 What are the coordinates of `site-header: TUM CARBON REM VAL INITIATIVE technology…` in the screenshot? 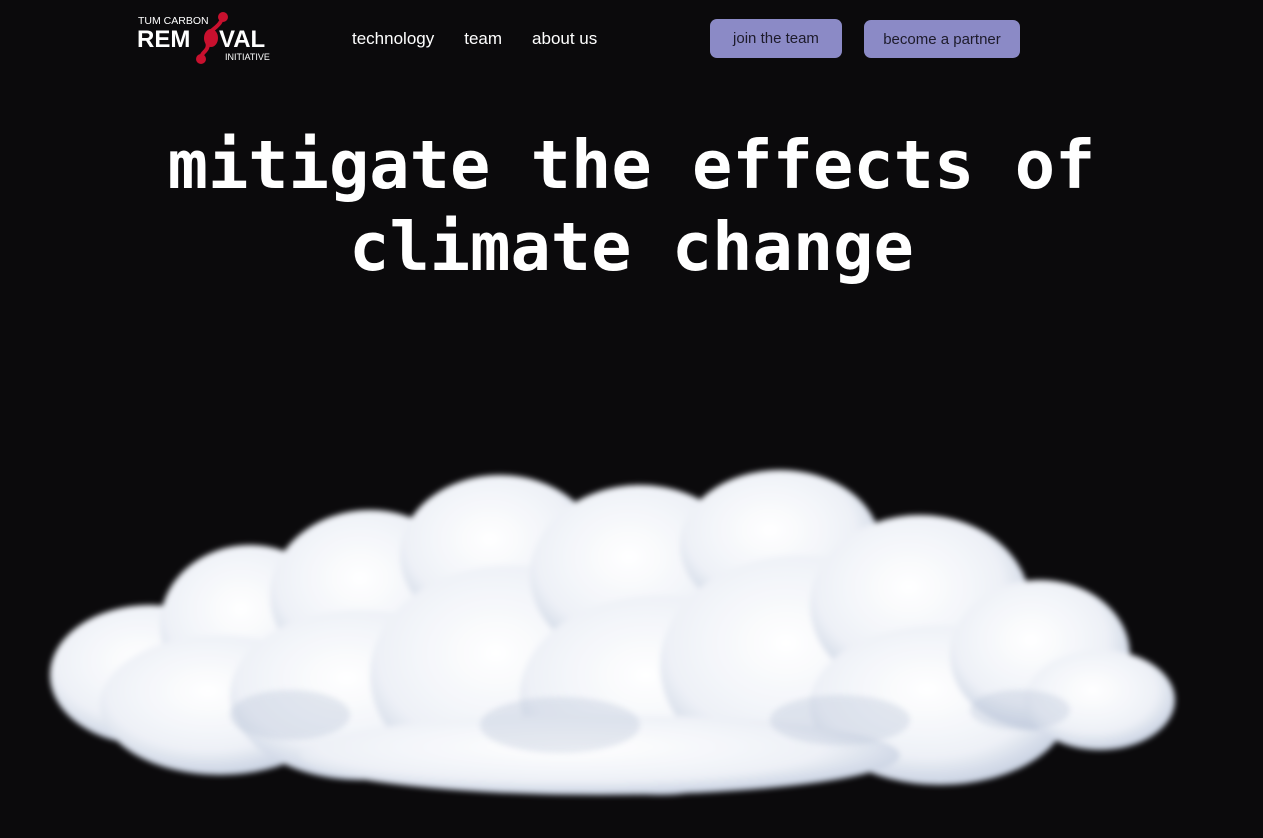 It's located at (631, 40).